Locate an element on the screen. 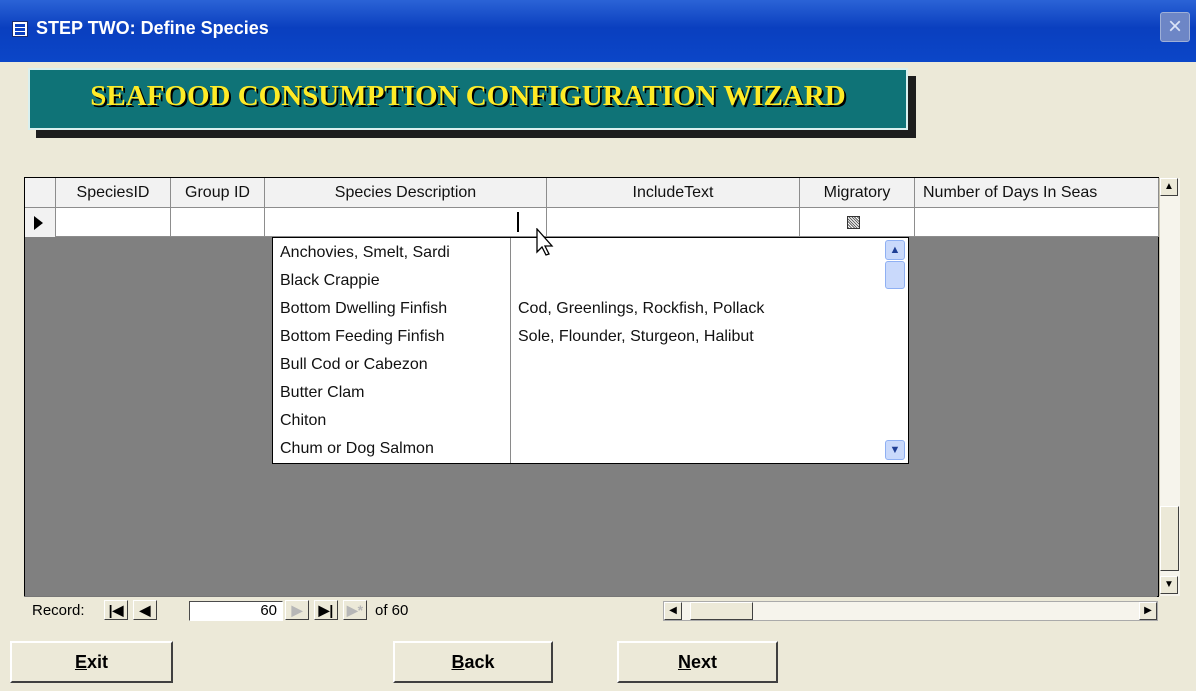 This screenshot has width=1196, height=691. record-number-input: 60 is located at coordinates (236, 611).